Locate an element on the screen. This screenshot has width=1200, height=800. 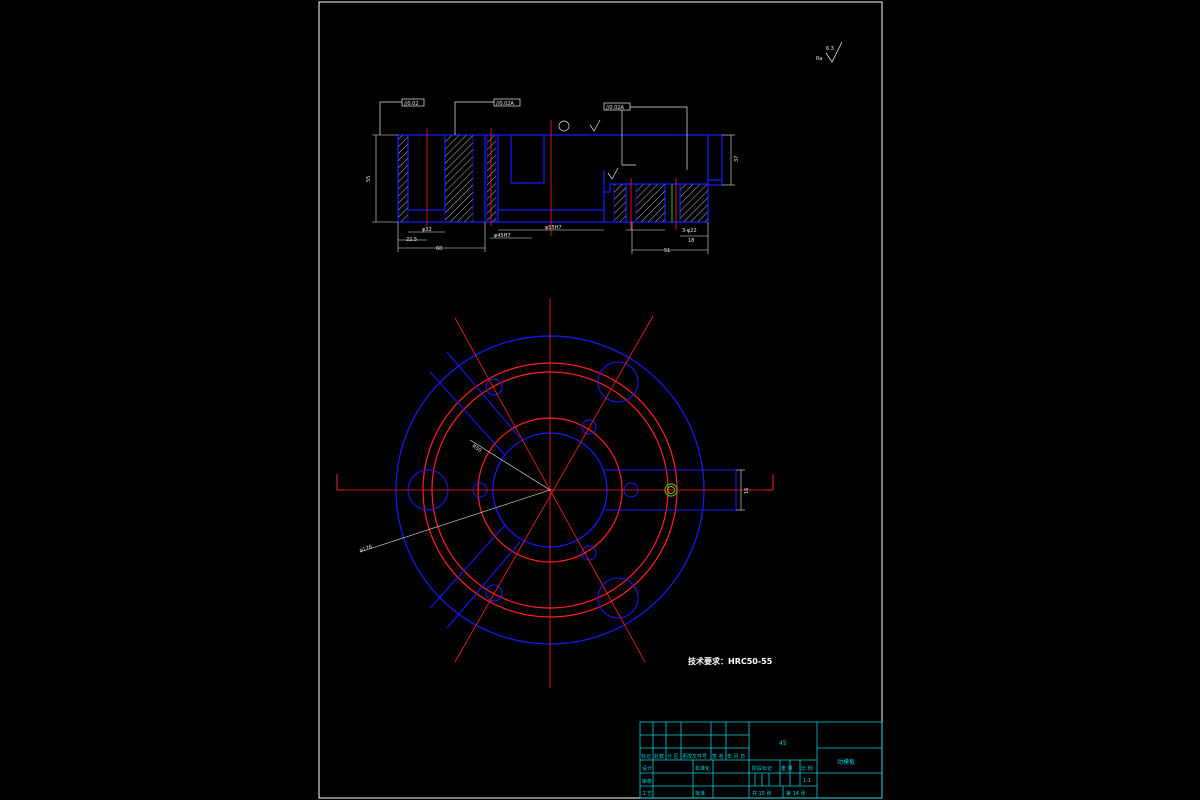
surface-finish-label: Ra is located at coordinates (819, 59).